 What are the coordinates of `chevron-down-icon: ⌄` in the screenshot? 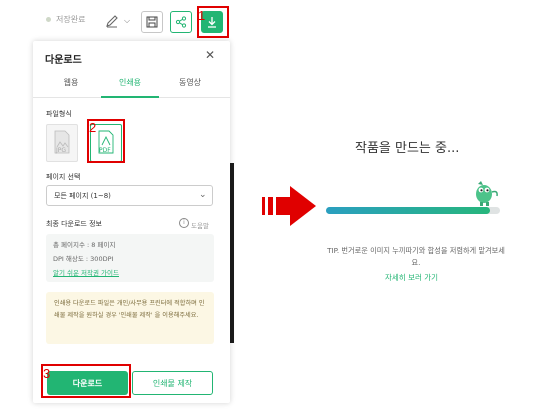 It's located at (203, 195).